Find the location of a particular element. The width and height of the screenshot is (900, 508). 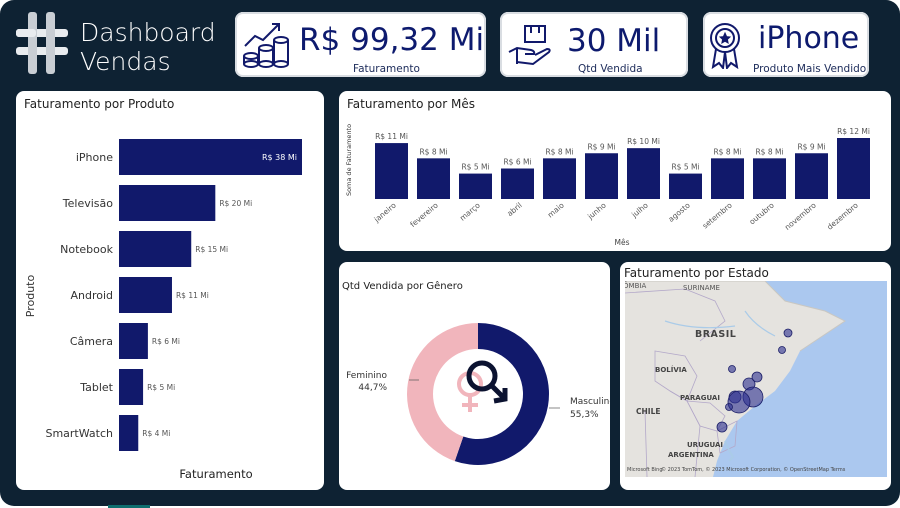

month-tick-label: fevereiro is located at coordinates (424, 214).